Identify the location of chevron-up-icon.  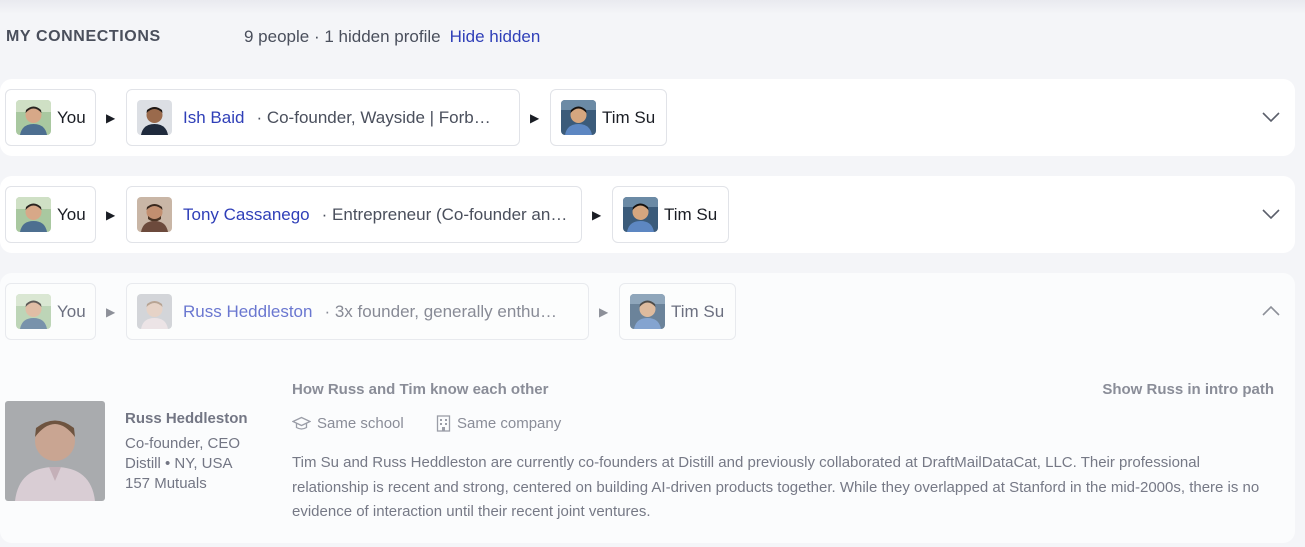
(1271, 311).